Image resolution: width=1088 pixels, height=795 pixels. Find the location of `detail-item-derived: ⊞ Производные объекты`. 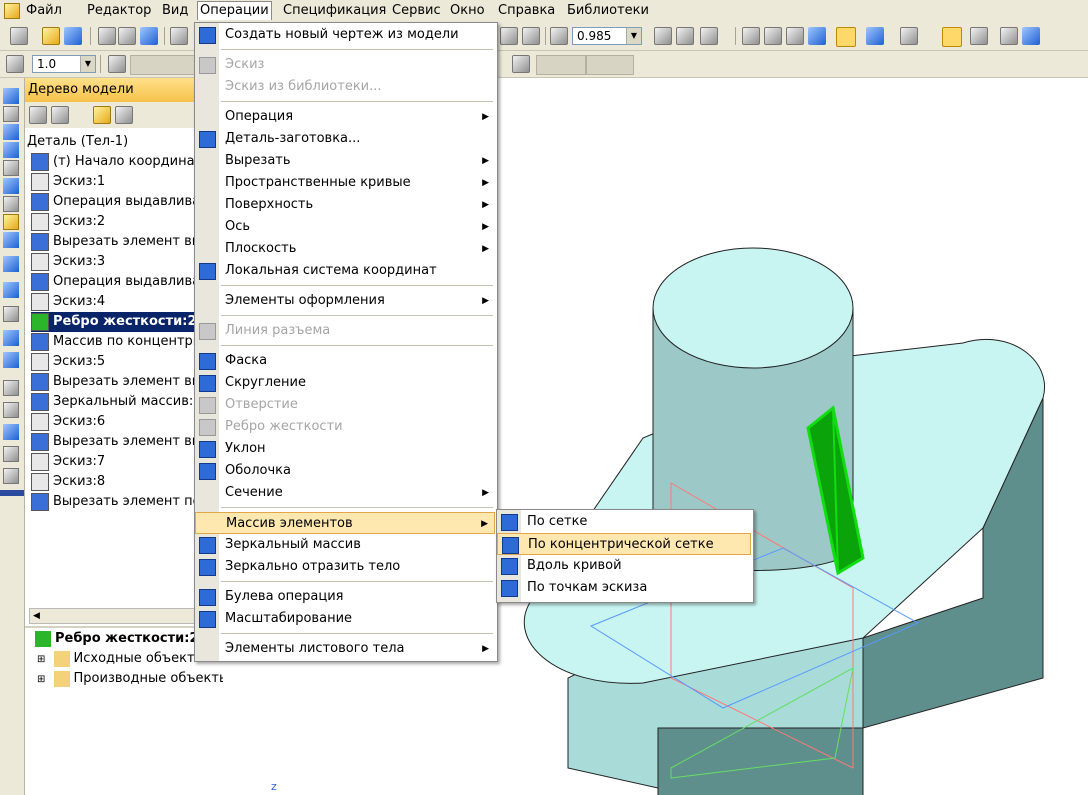

detail-item-derived: ⊞ Производные объекты is located at coordinates (133, 679).